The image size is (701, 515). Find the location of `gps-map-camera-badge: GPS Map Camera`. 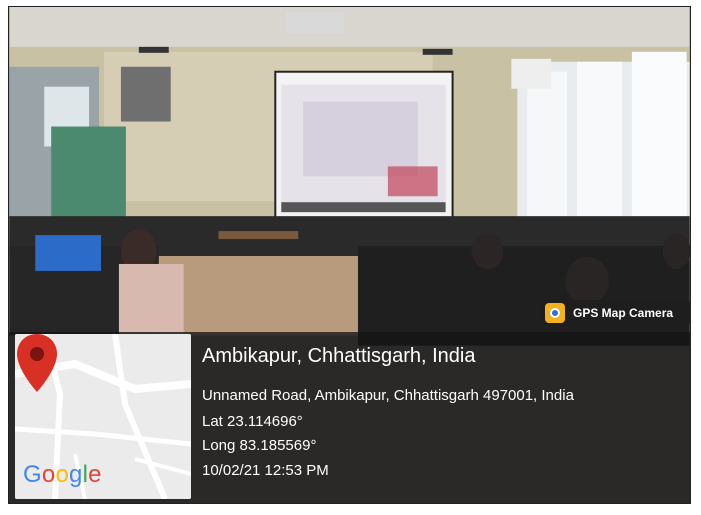

gps-map-camera-badge: GPS Map Camera is located at coordinates (615, 313).